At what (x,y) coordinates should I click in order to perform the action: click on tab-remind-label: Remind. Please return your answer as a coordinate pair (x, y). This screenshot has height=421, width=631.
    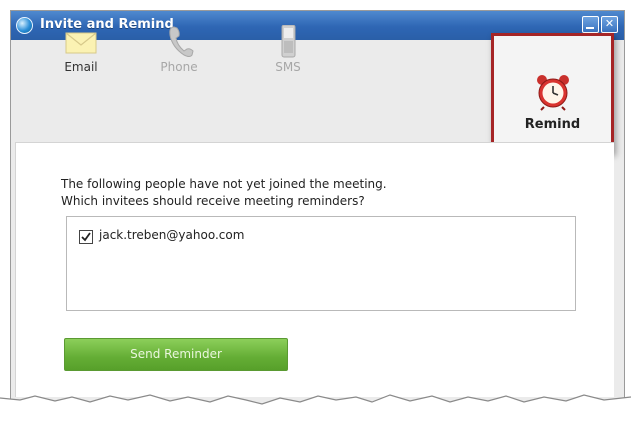
    Looking at the image, I should click on (552, 124).